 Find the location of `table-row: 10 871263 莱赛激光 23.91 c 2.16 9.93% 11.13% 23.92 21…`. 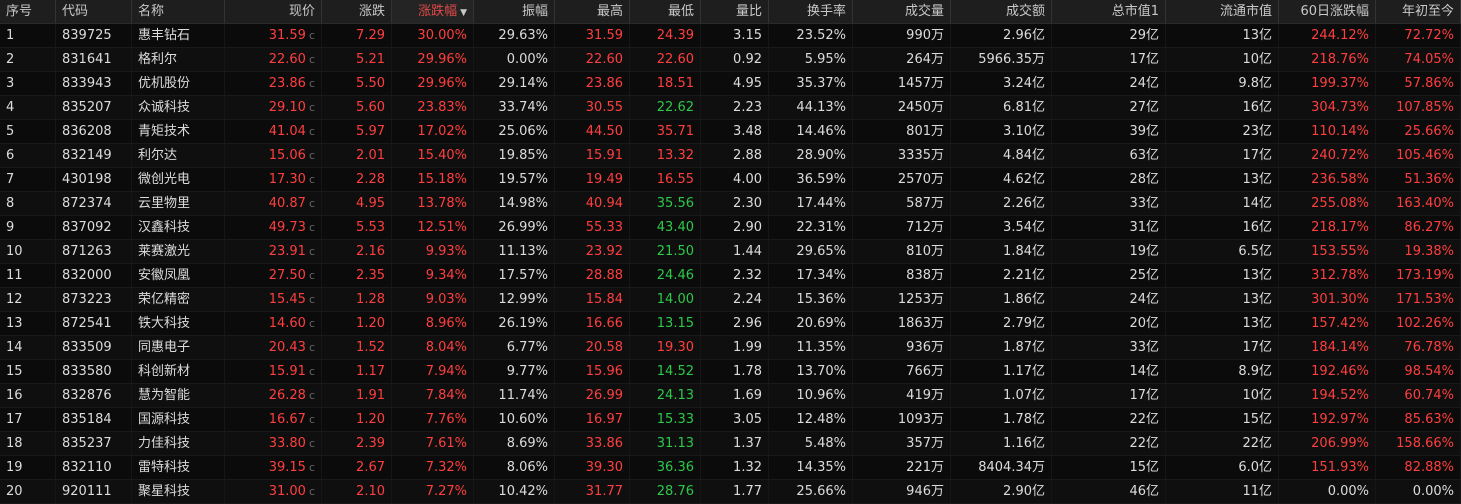

table-row: 10 871263 莱赛激光 23.91 c 2.16 9.93% 11.13% 23.92 21… is located at coordinates (730, 252).